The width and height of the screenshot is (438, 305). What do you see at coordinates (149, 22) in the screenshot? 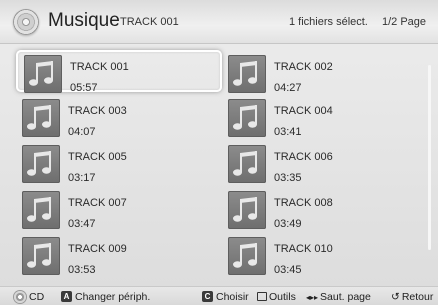
I see `current-track-label: TRACK 001` at bounding box center [149, 22].